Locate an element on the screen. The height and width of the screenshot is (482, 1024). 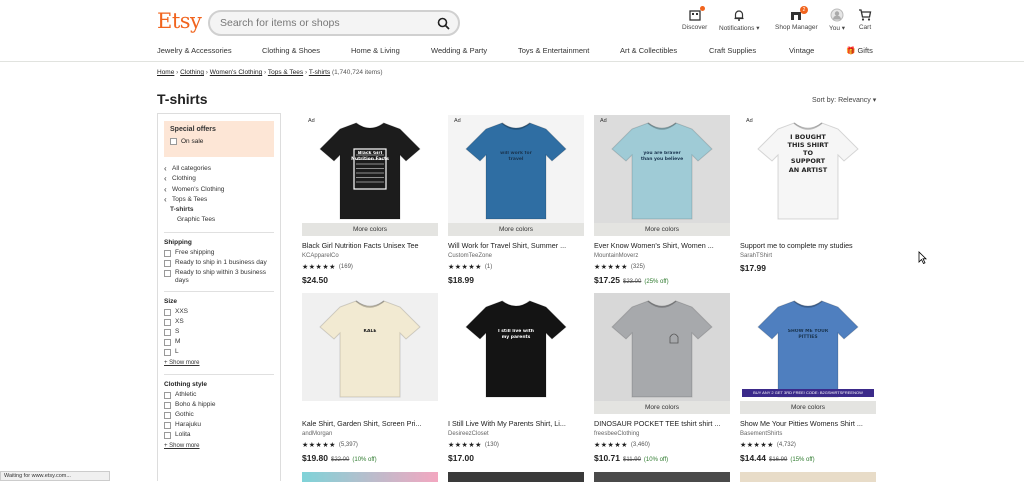
shop-name: MountainMoverz is located at coordinates (616, 256).